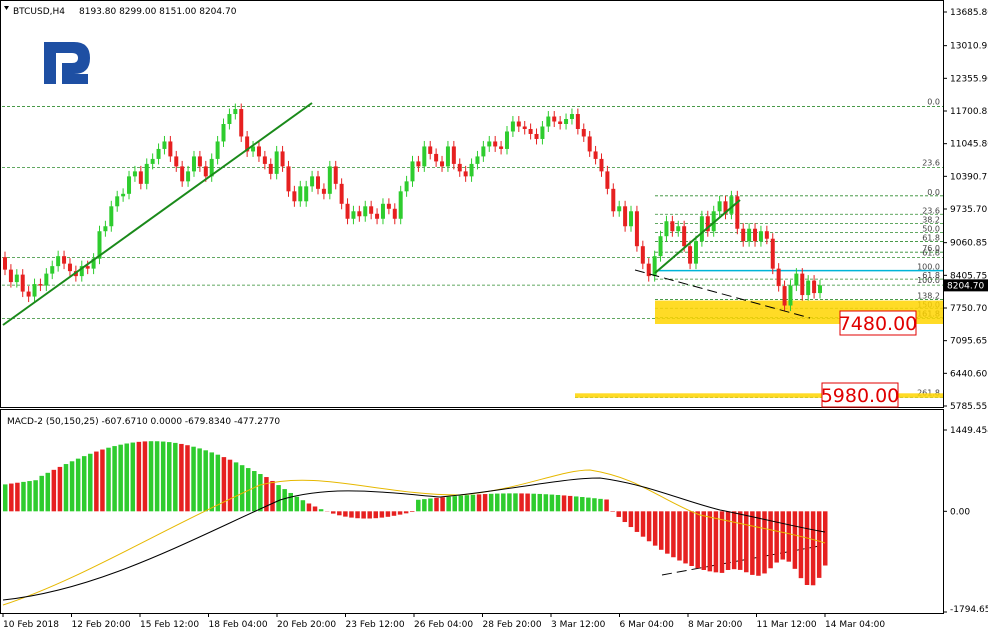 The width and height of the screenshot is (988, 639). What do you see at coordinates (238, 625) in the screenshot?
I see `x-tick-label: 18 Feb 04:00` at bounding box center [238, 625].